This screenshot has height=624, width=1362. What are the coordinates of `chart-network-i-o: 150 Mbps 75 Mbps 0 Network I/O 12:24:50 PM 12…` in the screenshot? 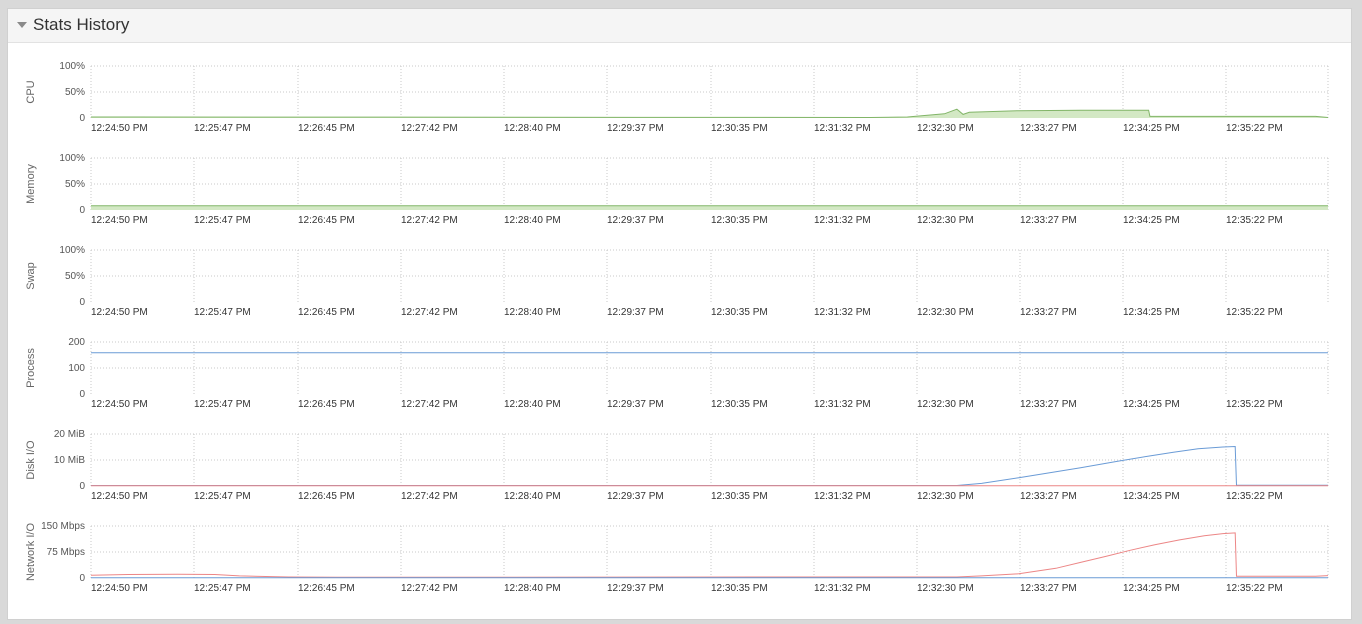 It's located at (677, 557).